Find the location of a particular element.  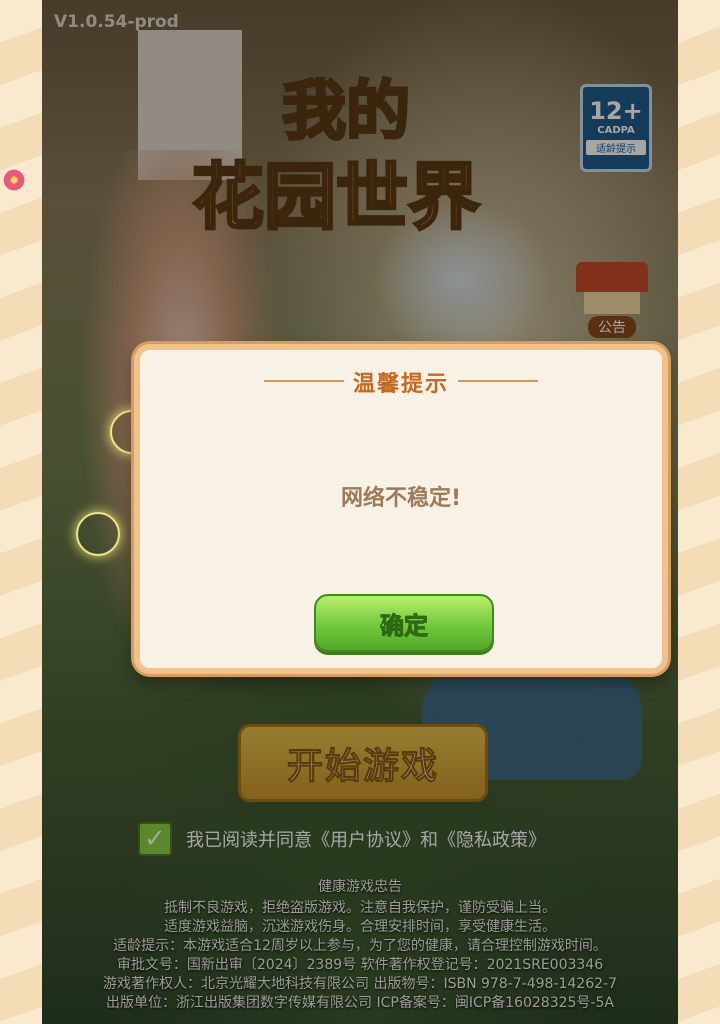

confirm-button: 确定 is located at coordinates (404, 623).